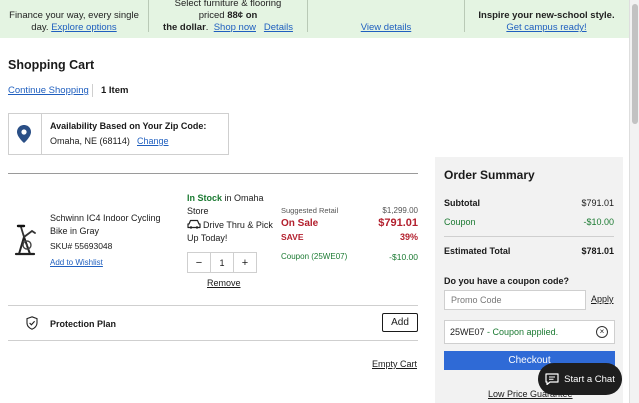 This screenshot has width=639, height=403. Describe the element at coordinates (292, 237) in the screenshot. I see `save-label: SAVE` at that location.